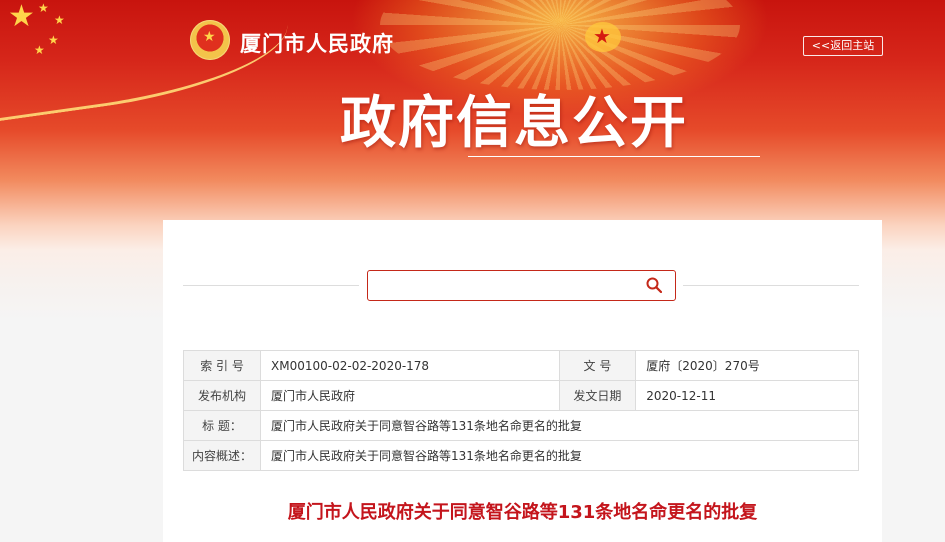 The width and height of the screenshot is (945, 542). I want to click on summary-value: 厦门市人民政府关于同意智谷路等131条地名命更名的批复, so click(559, 455).